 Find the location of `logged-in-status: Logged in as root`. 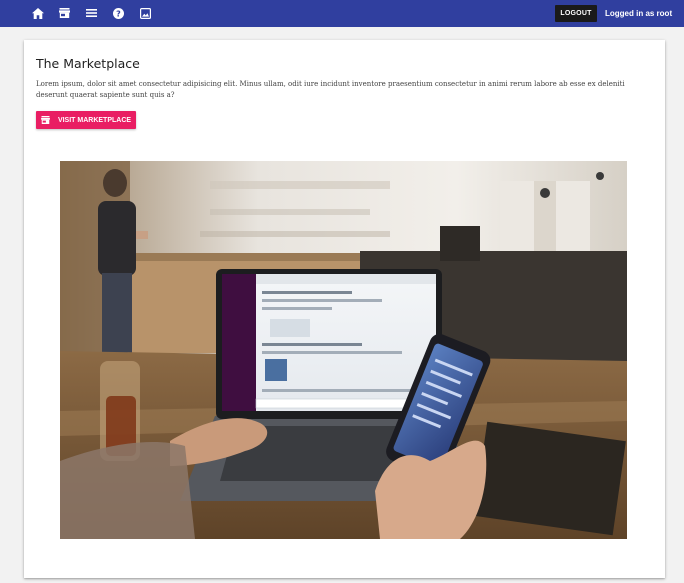

logged-in-status: Logged in as root is located at coordinates (639, 13).